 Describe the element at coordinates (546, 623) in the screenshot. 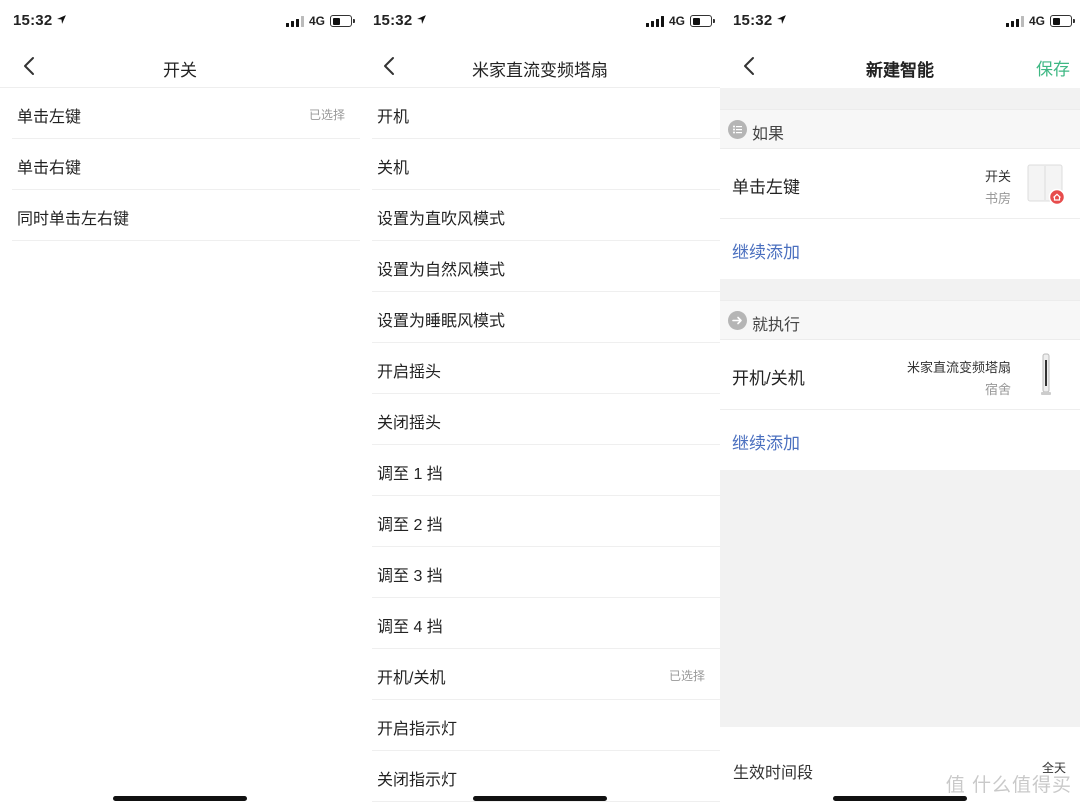

I see `list-item: 调至 4 挡` at that location.